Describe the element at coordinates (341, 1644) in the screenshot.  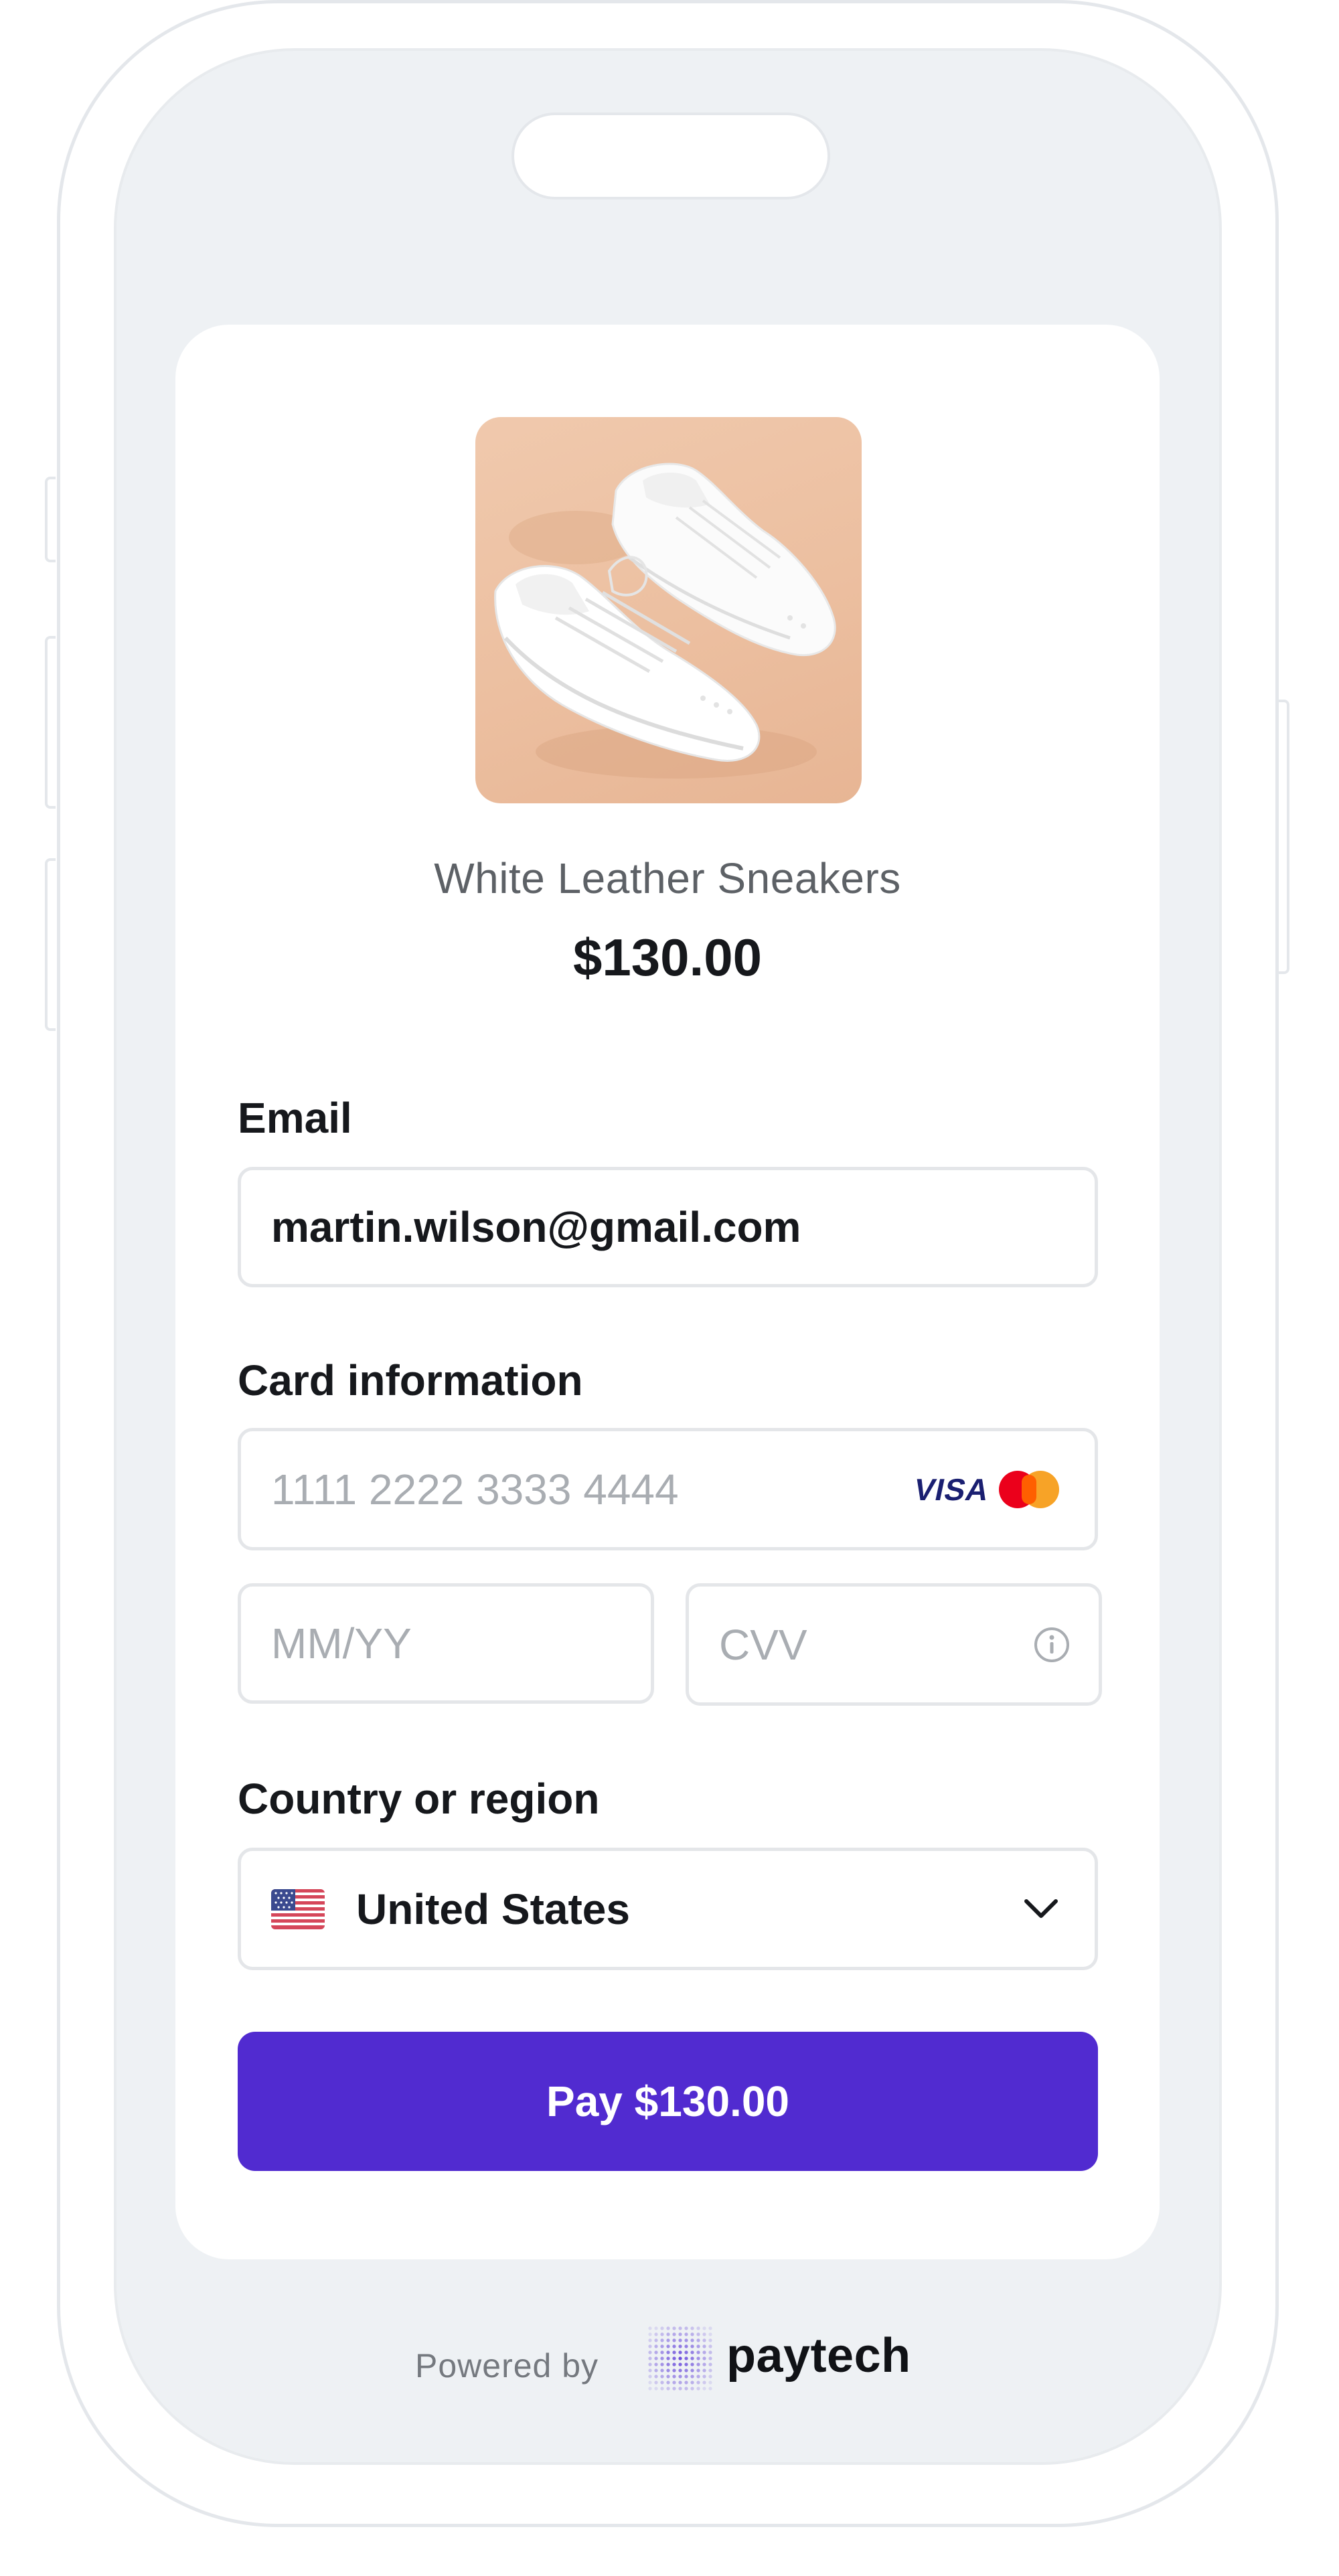
I see `expiry-placeholder: MM/YY` at that location.